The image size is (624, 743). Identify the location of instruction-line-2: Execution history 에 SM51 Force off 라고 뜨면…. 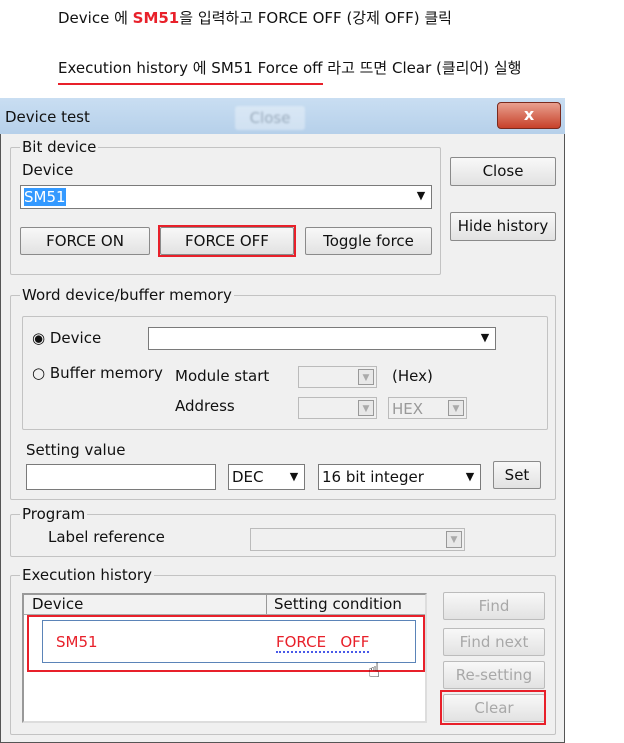
(290, 71).